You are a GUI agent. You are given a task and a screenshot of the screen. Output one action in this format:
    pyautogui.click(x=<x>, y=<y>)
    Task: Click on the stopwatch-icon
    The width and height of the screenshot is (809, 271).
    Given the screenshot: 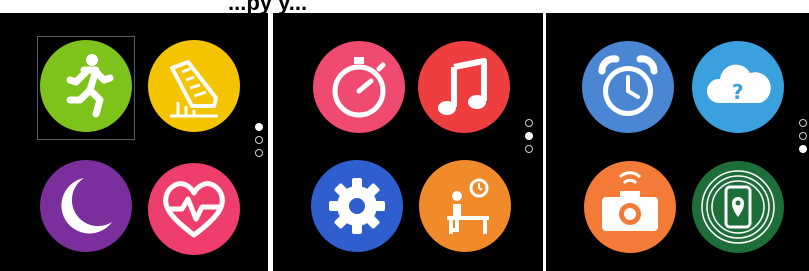 What is the action you would take?
    pyautogui.click(x=359, y=87)
    